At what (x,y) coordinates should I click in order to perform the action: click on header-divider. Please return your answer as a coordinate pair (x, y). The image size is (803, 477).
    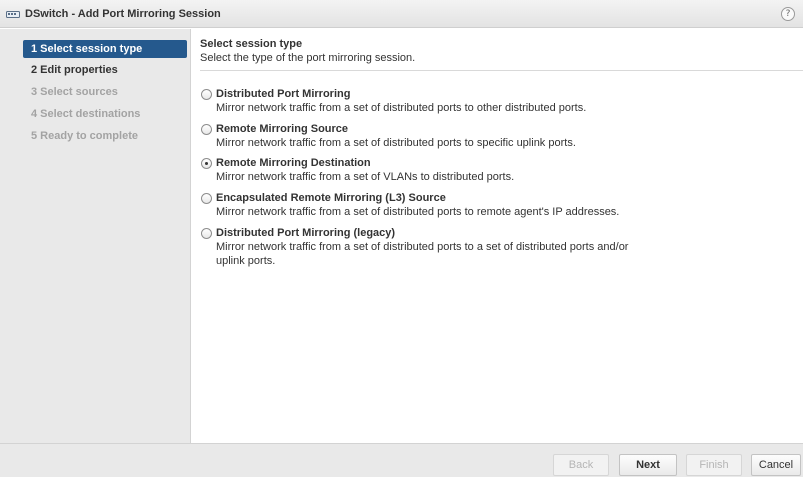
    Looking at the image, I should click on (501, 70).